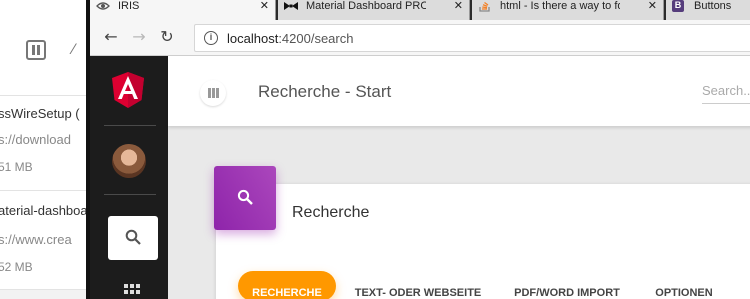  Describe the element at coordinates (472, 38) in the screenshot. I see `url-input: i localhost:4200/search` at that location.